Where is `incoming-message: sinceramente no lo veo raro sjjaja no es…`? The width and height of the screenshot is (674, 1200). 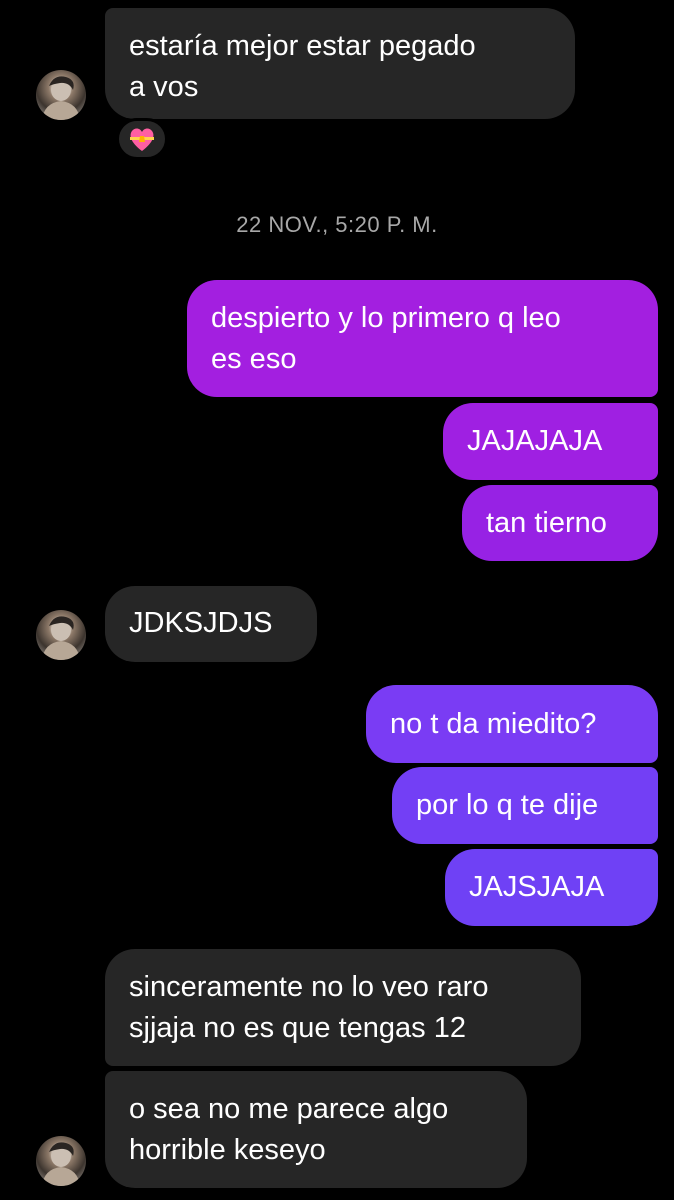
incoming-message: sinceramente no lo veo raro sjjaja no es… is located at coordinates (343, 1007).